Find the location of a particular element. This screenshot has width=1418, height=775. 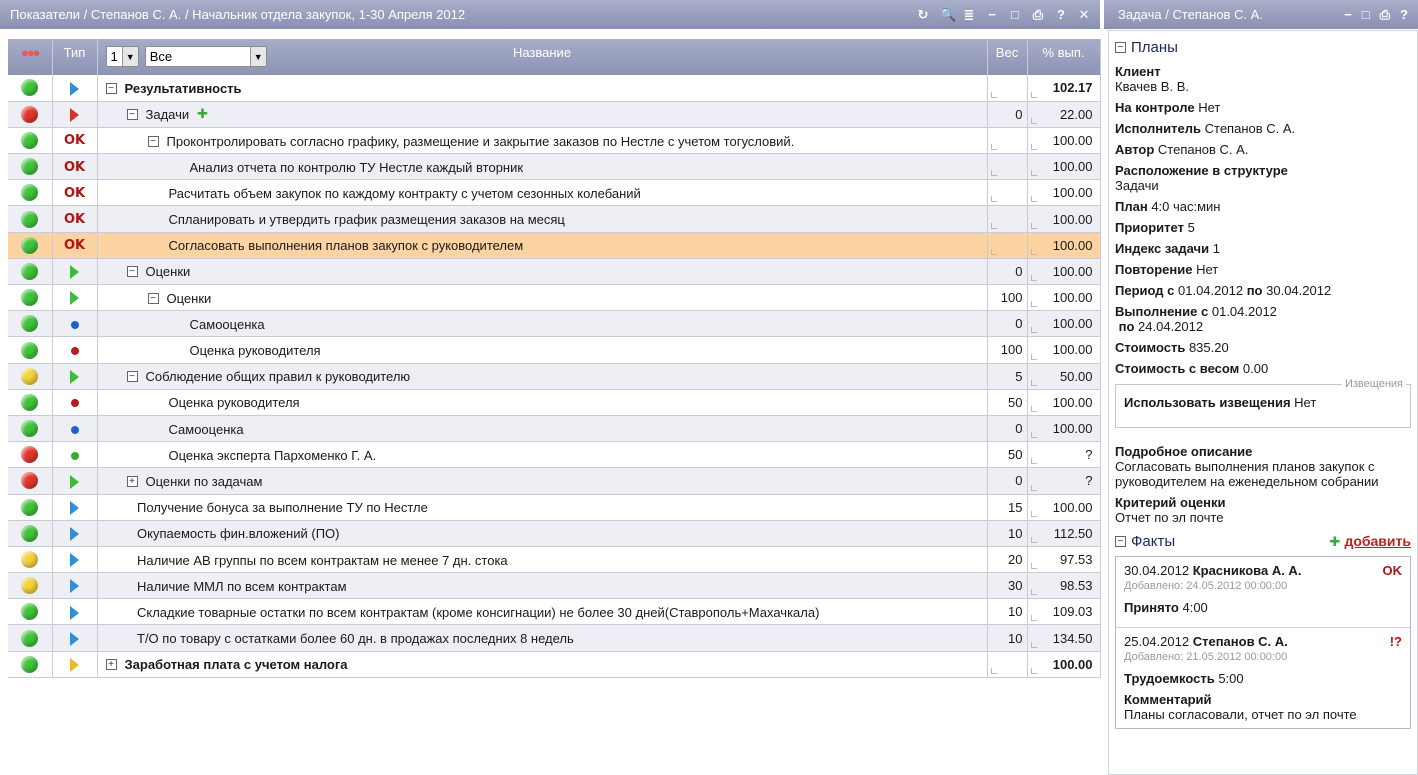

percent-column-header: % вып. is located at coordinates (1064, 57).